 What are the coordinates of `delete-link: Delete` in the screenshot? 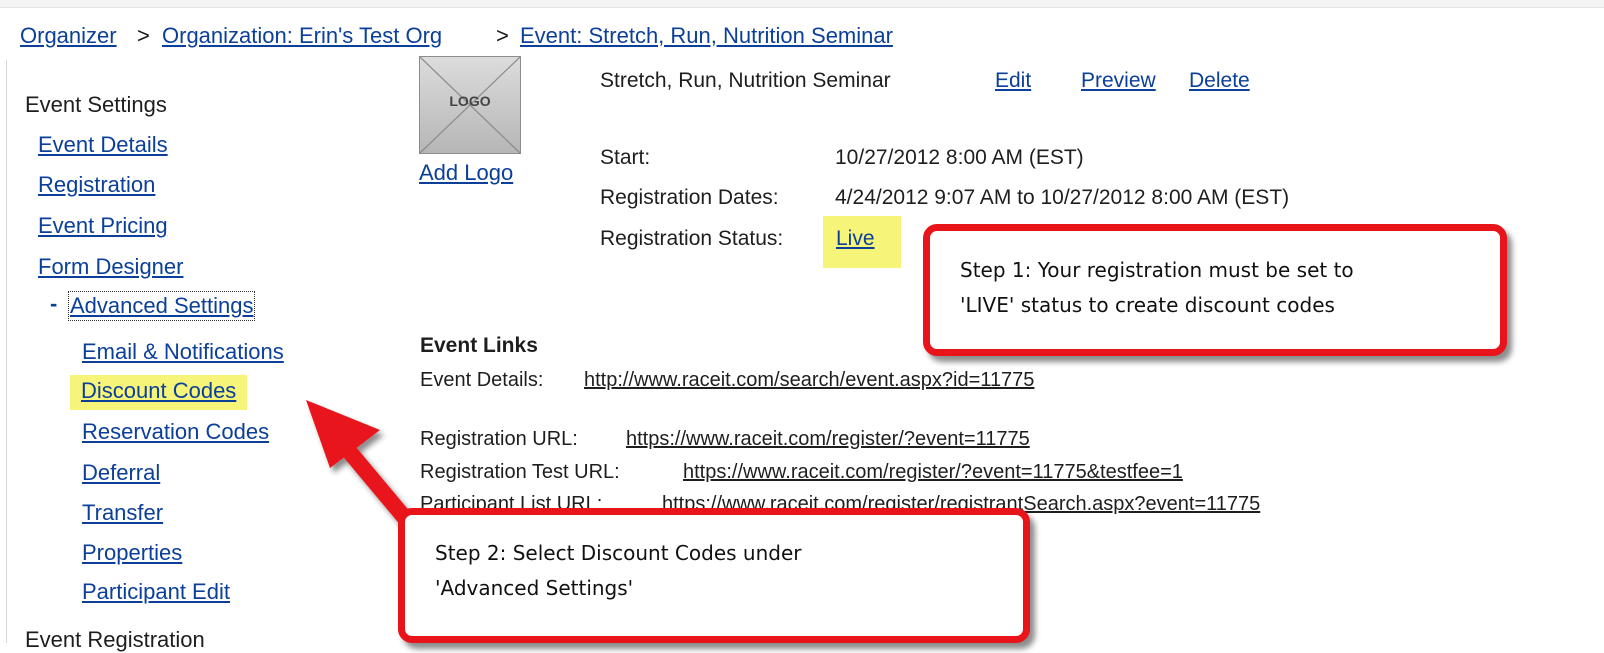 It's located at (1219, 81).